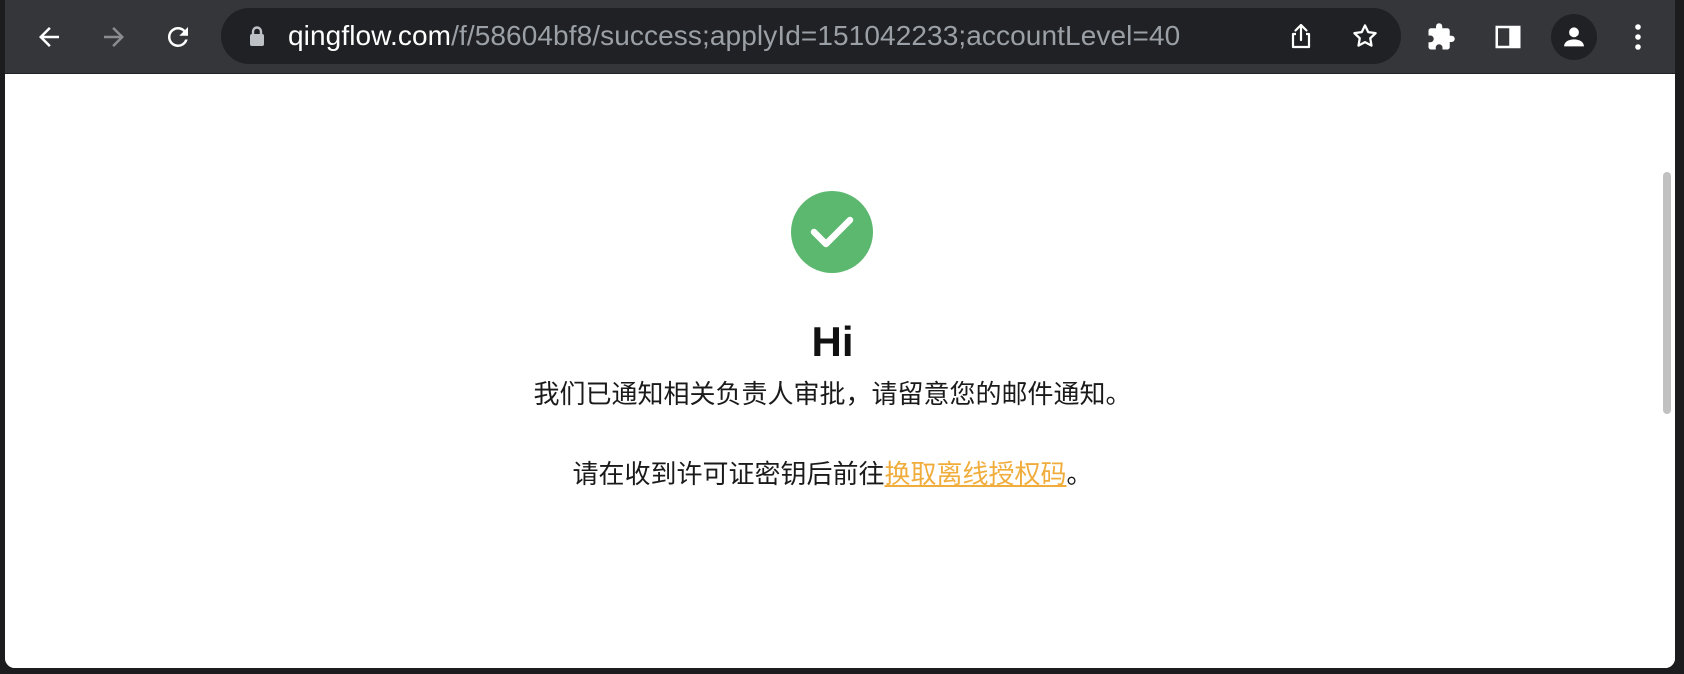 This screenshot has height=674, width=1684. I want to click on share-button, so click(1301, 36).